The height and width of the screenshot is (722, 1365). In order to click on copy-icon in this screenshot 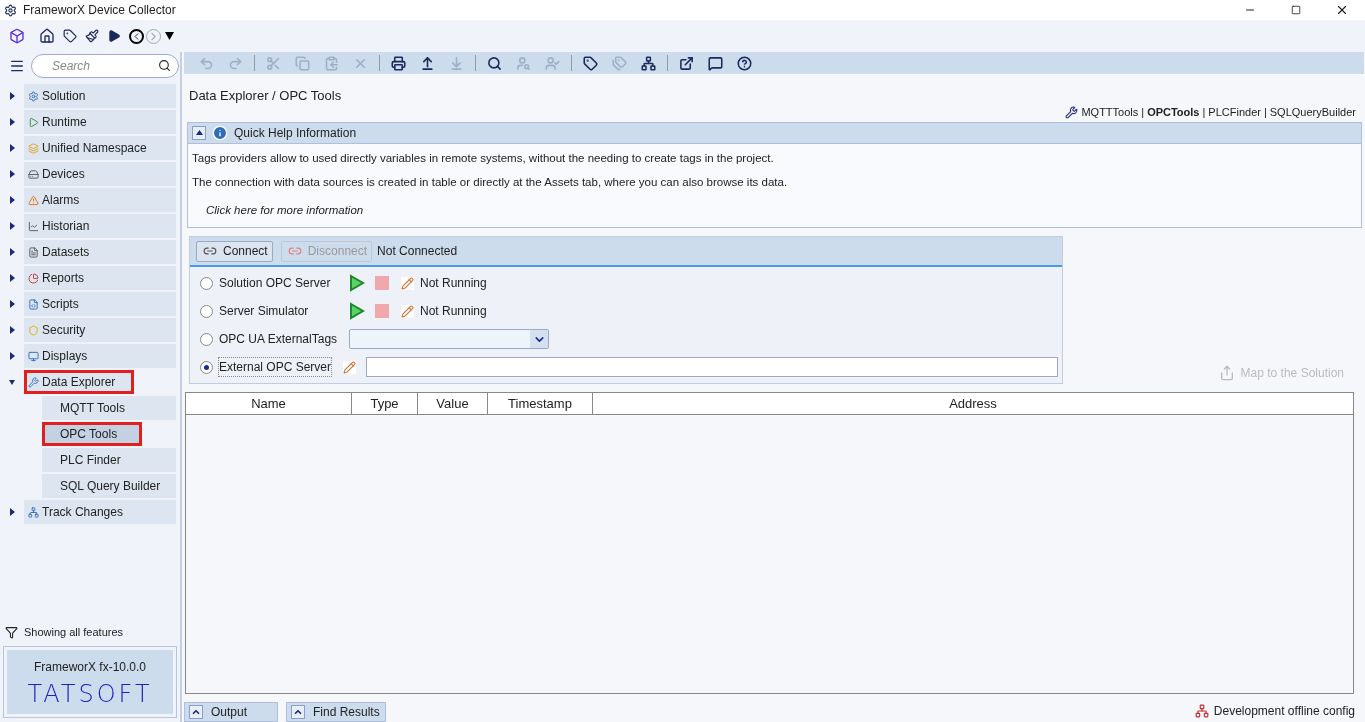, I will do `click(302, 63)`.